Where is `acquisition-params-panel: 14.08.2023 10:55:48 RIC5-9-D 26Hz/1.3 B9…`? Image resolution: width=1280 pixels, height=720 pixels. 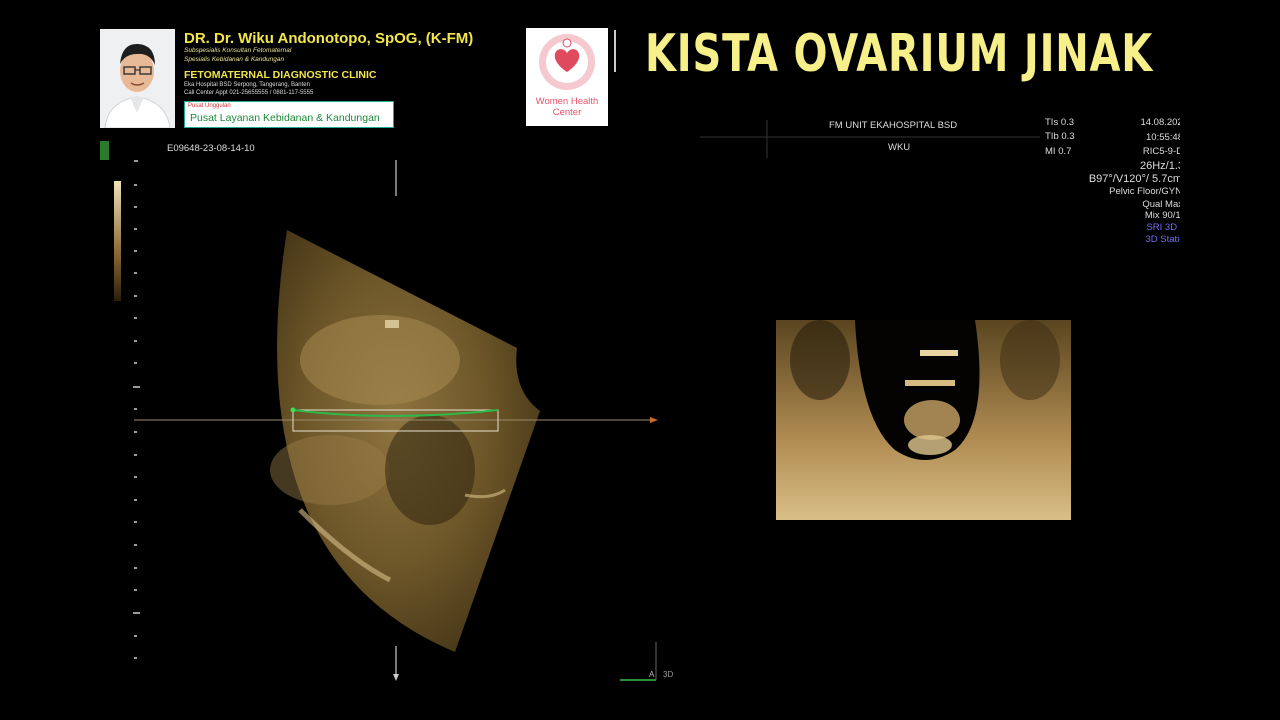
acquisition-params-panel: 14.08.2023 10:55:48 RIC5-9-D 26Hz/1.3 B9… is located at coordinates (1130, 182).